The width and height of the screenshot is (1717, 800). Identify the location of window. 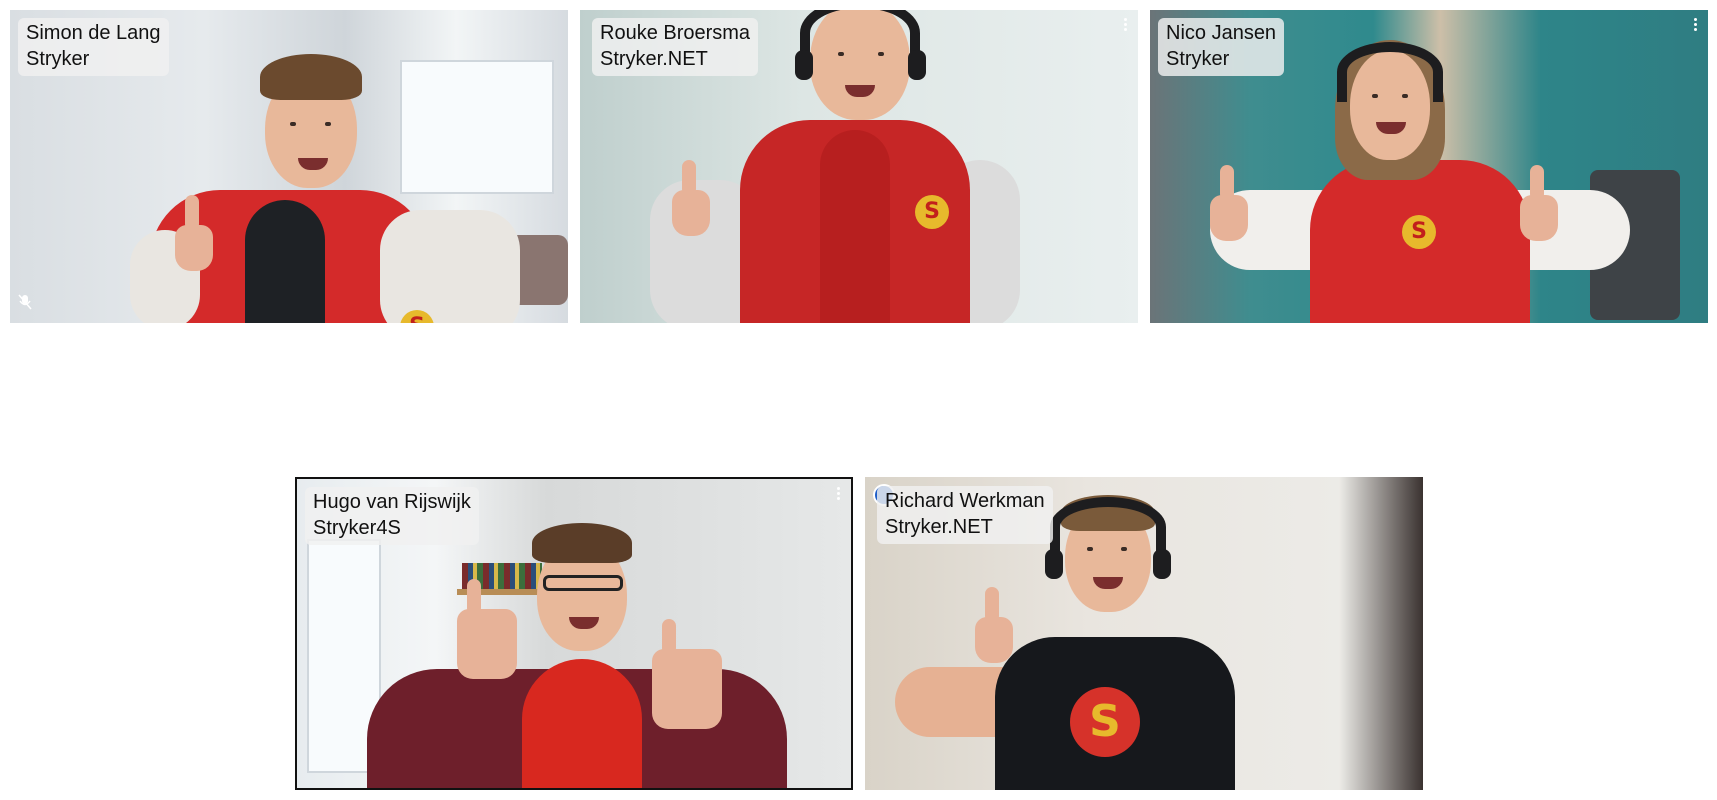
(477, 127).